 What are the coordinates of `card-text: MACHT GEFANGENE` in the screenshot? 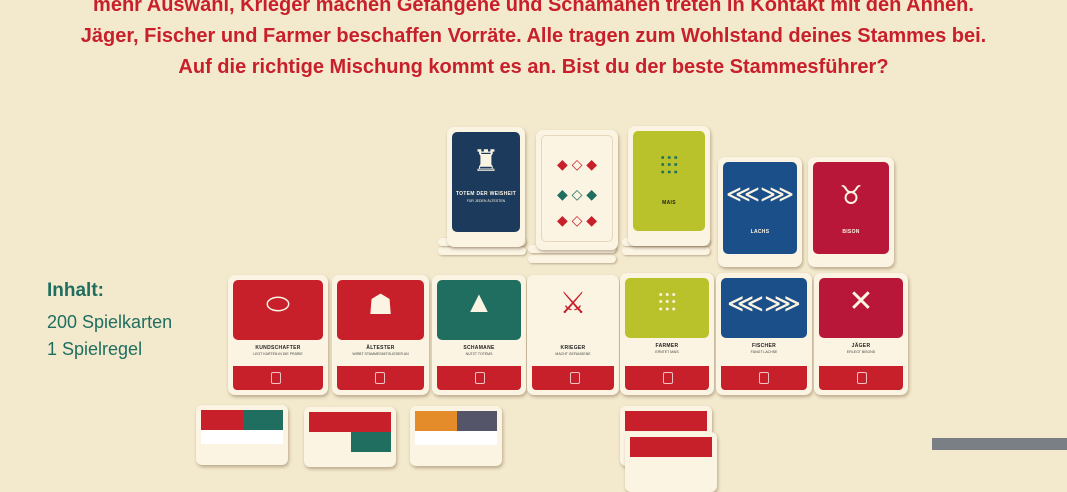 It's located at (573, 354).